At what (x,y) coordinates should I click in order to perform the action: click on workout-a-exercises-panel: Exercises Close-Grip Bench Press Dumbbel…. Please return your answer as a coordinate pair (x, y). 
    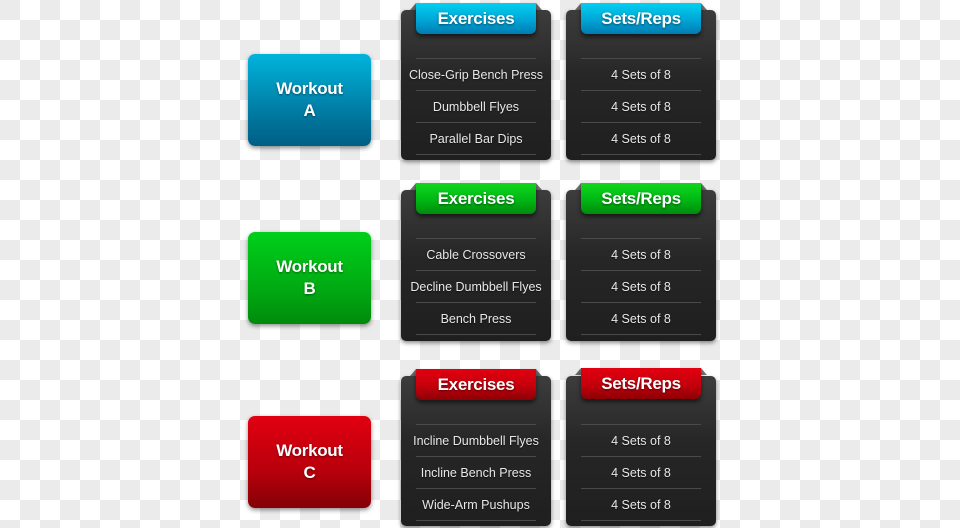
    Looking at the image, I should click on (476, 81).